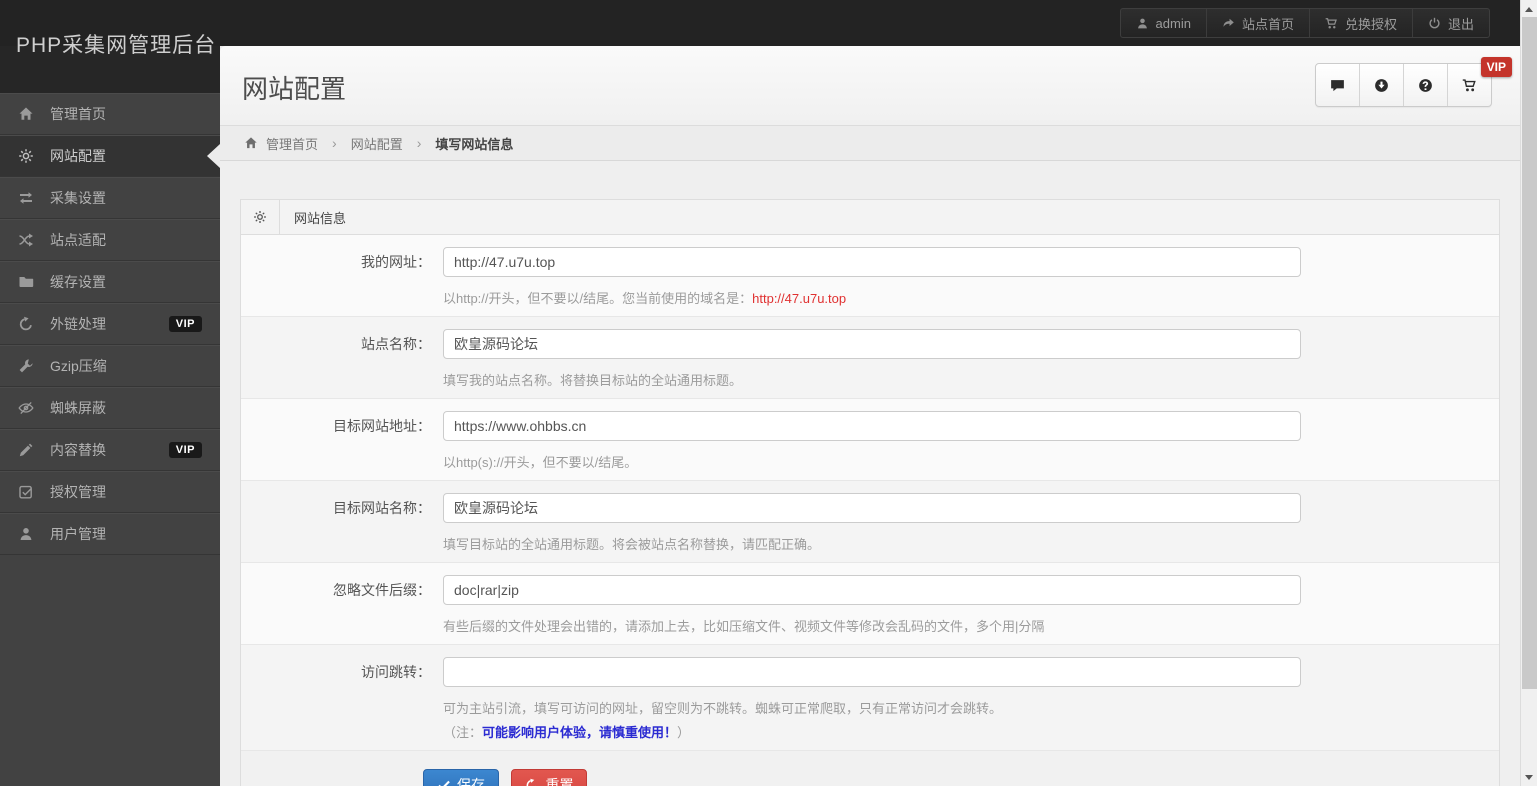 The height and width of the screenshot is (786, 1537). Describe the element at coordinates (1450, 23) in the screenshot. I see `topbar-item-power: 退出` at that location.